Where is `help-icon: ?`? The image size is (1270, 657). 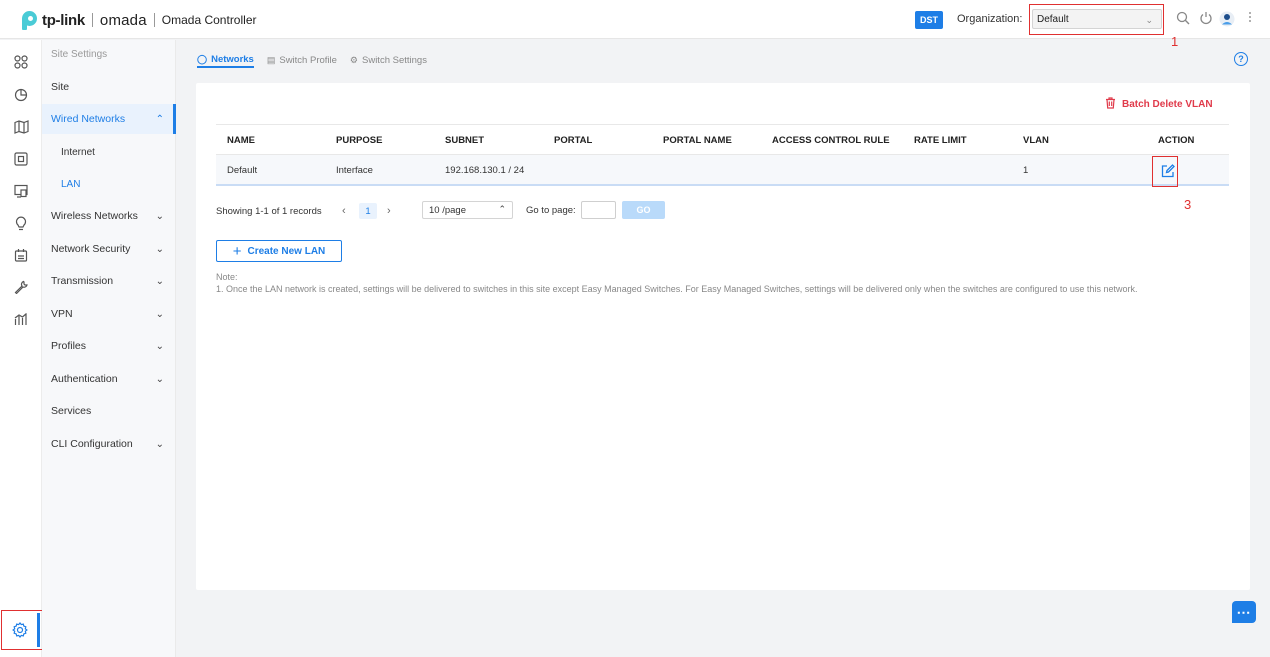
help-icon: ? is located at coordinates (1241, 59).